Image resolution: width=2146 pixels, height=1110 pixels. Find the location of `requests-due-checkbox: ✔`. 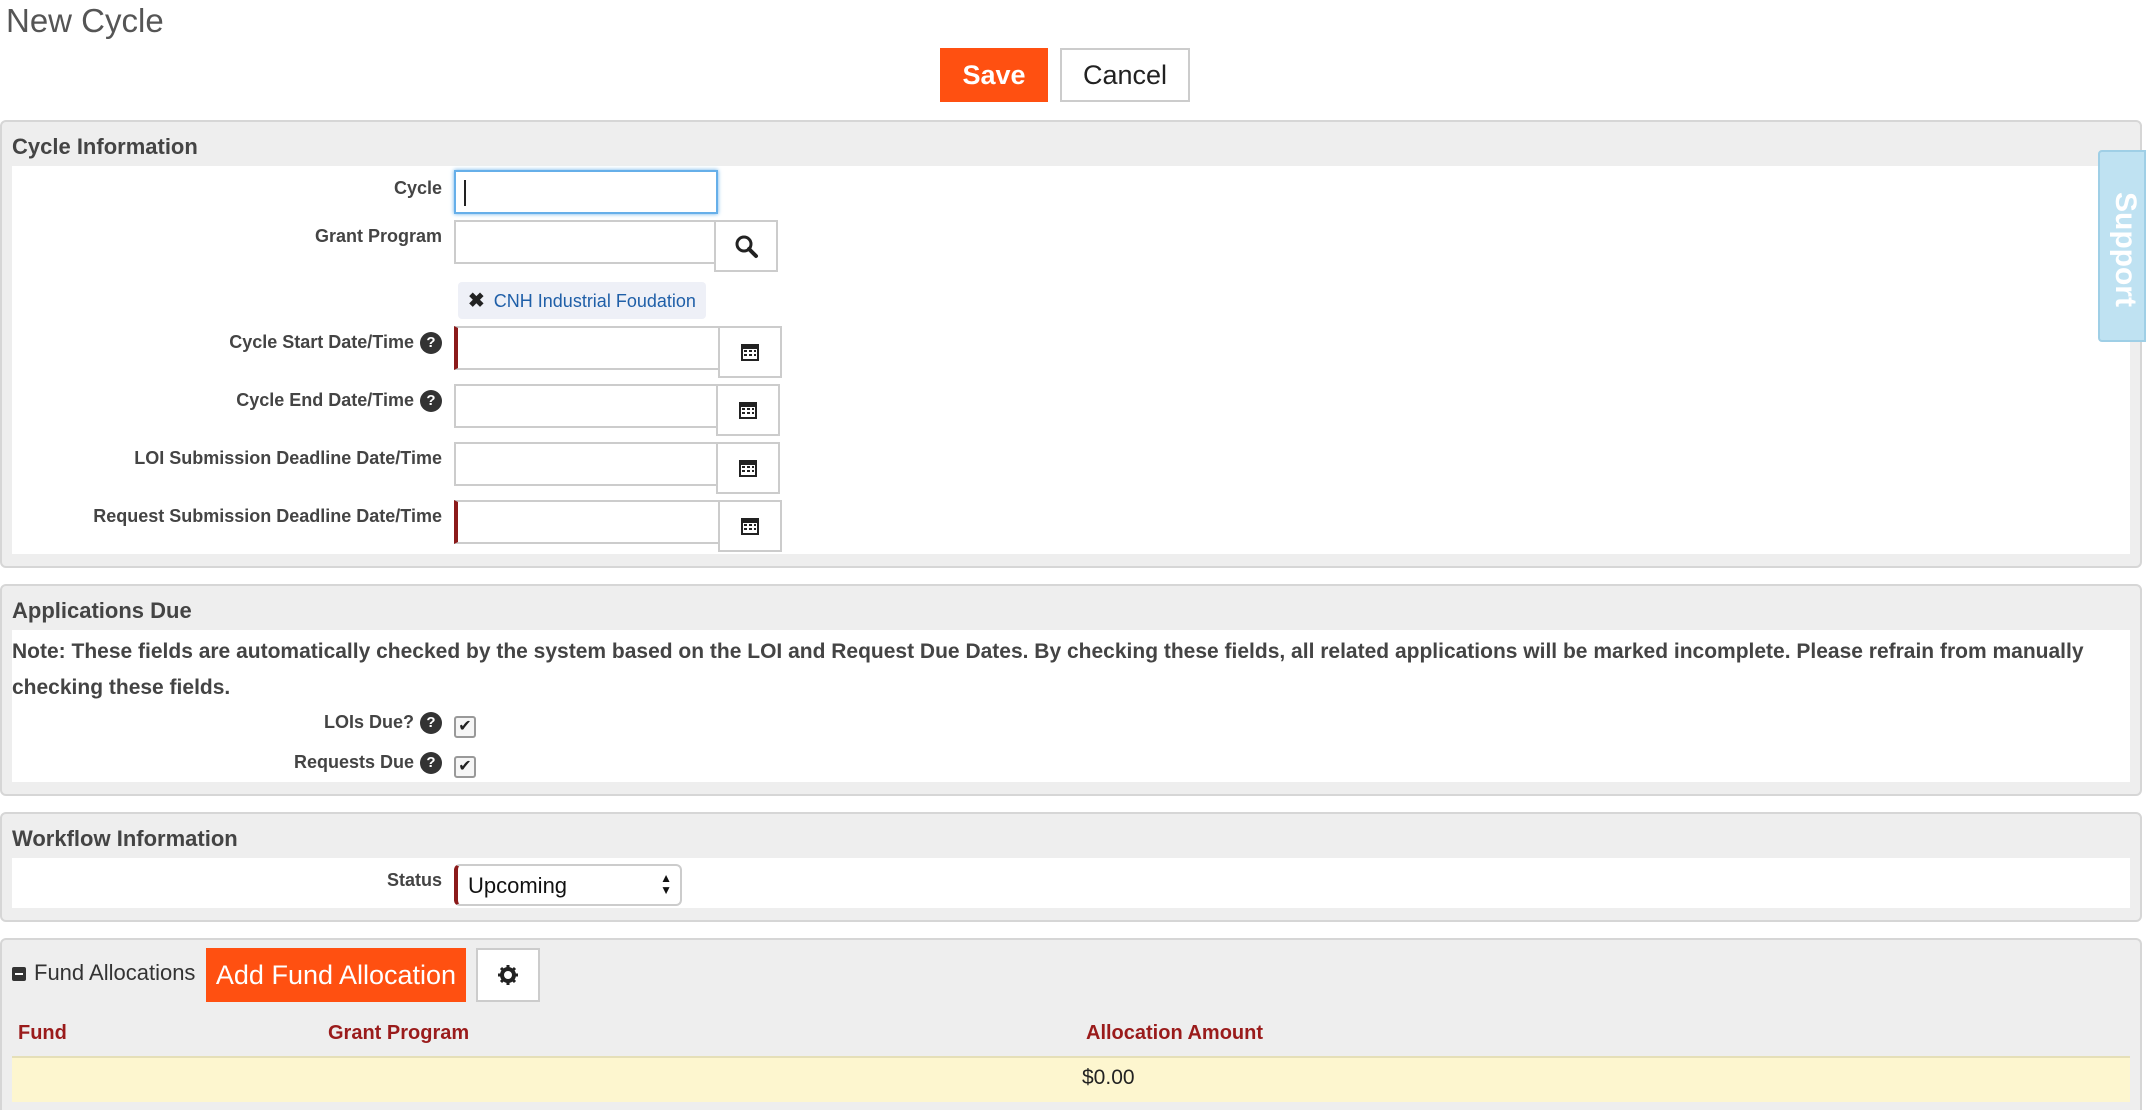

requests-due-checkbox: ✔ is located at coordinates (465, 767).